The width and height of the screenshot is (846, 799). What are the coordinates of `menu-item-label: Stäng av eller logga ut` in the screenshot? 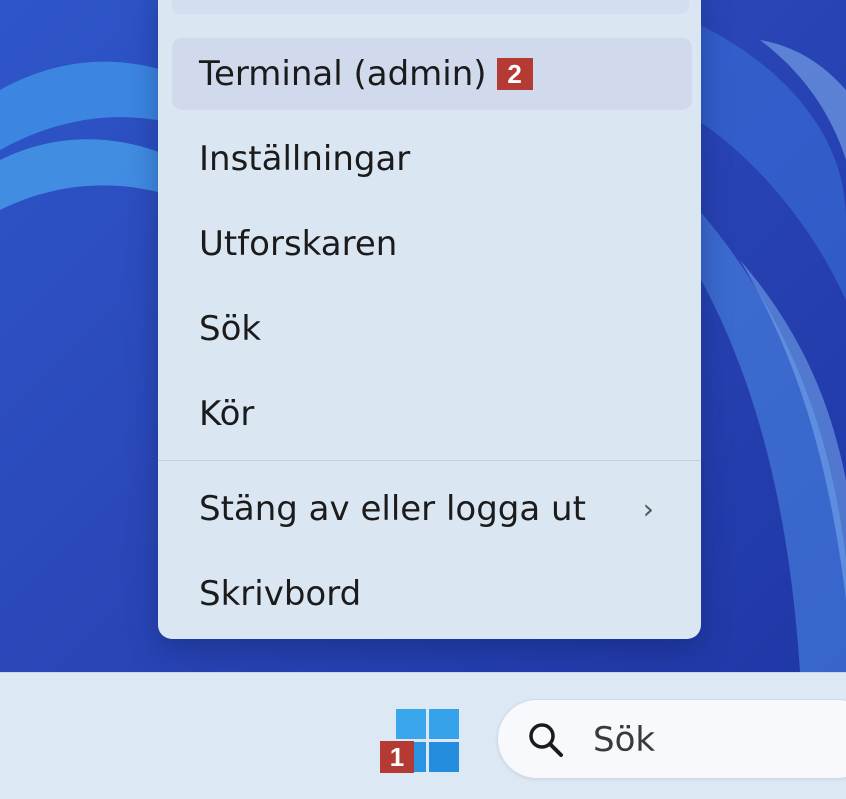 It's located at (392, 509).